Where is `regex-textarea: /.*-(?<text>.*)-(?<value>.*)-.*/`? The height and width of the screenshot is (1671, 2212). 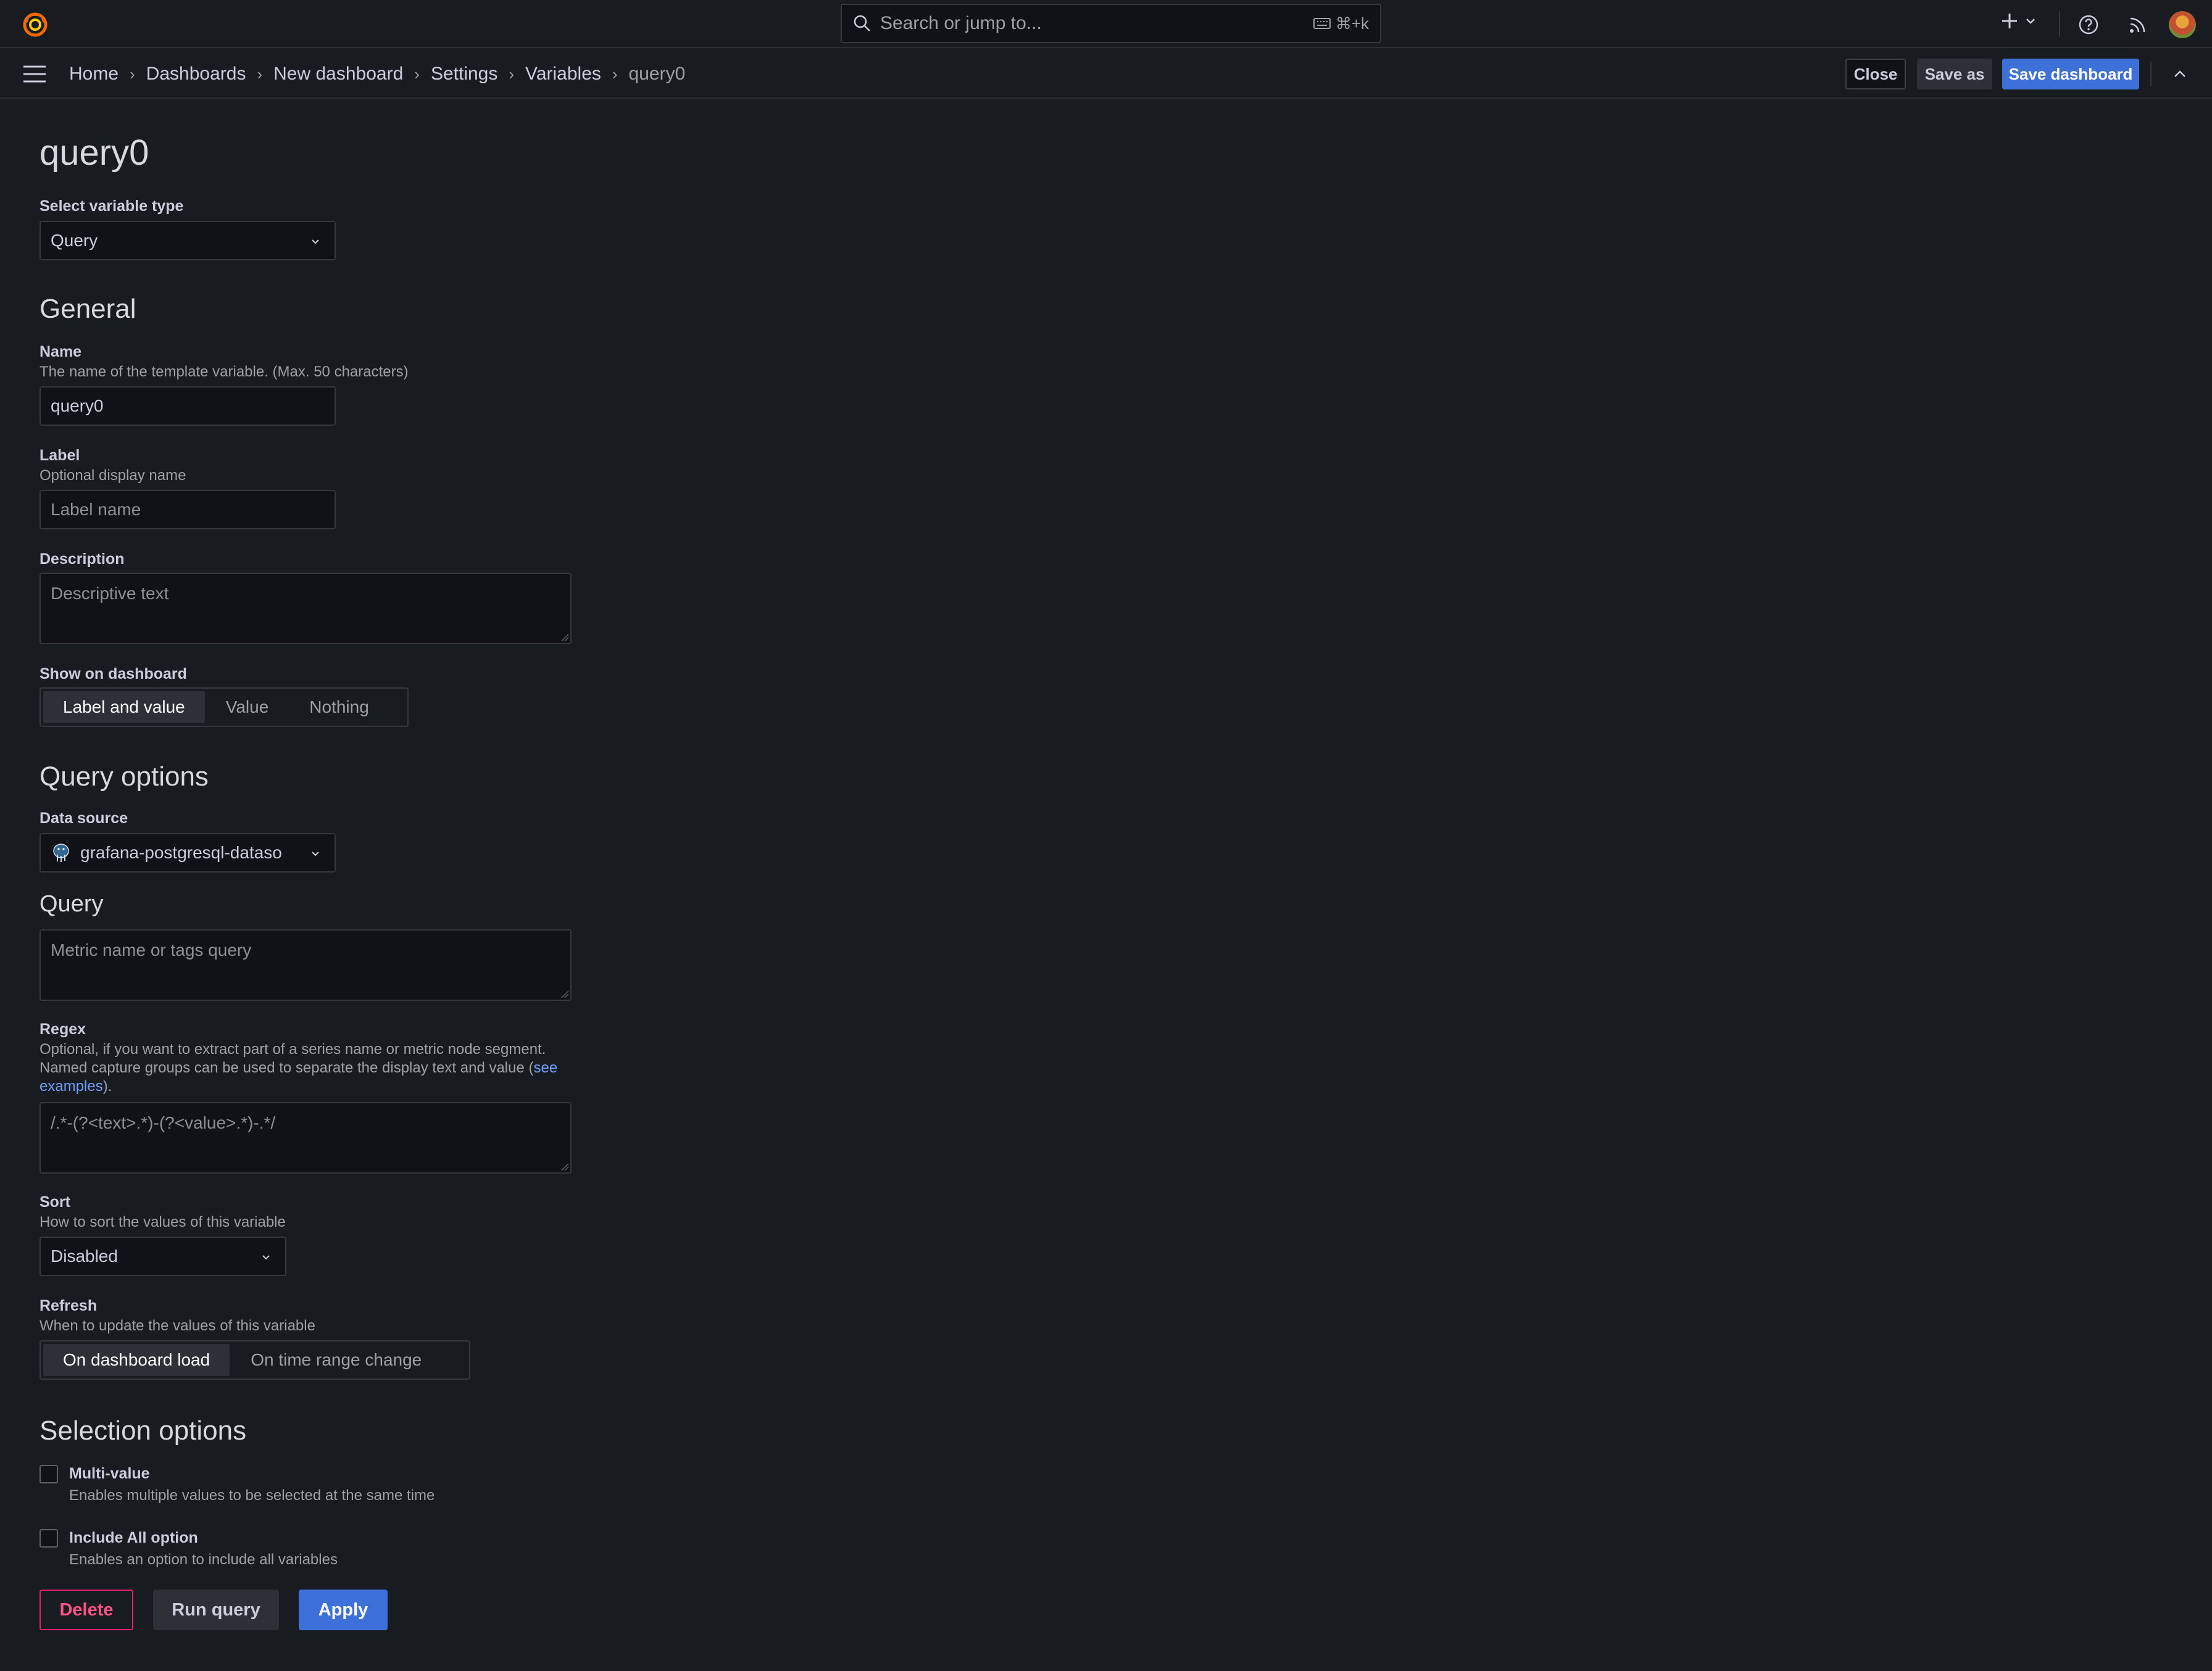 regex-textarea: /.*-(?<text>.*)-(?<value>.*)-.*/ is located at coordinates (306, 1138).